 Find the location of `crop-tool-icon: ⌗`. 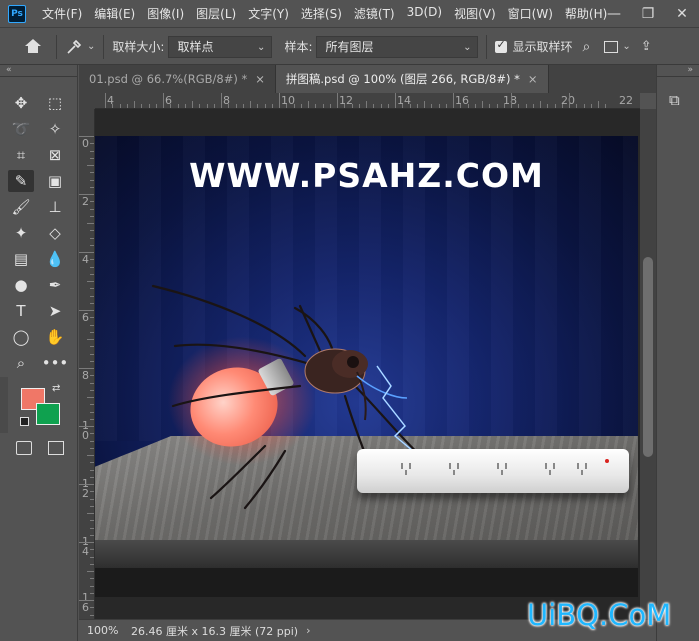

crop-tool-icon: ⌗ is located at coordinates (21, 155).